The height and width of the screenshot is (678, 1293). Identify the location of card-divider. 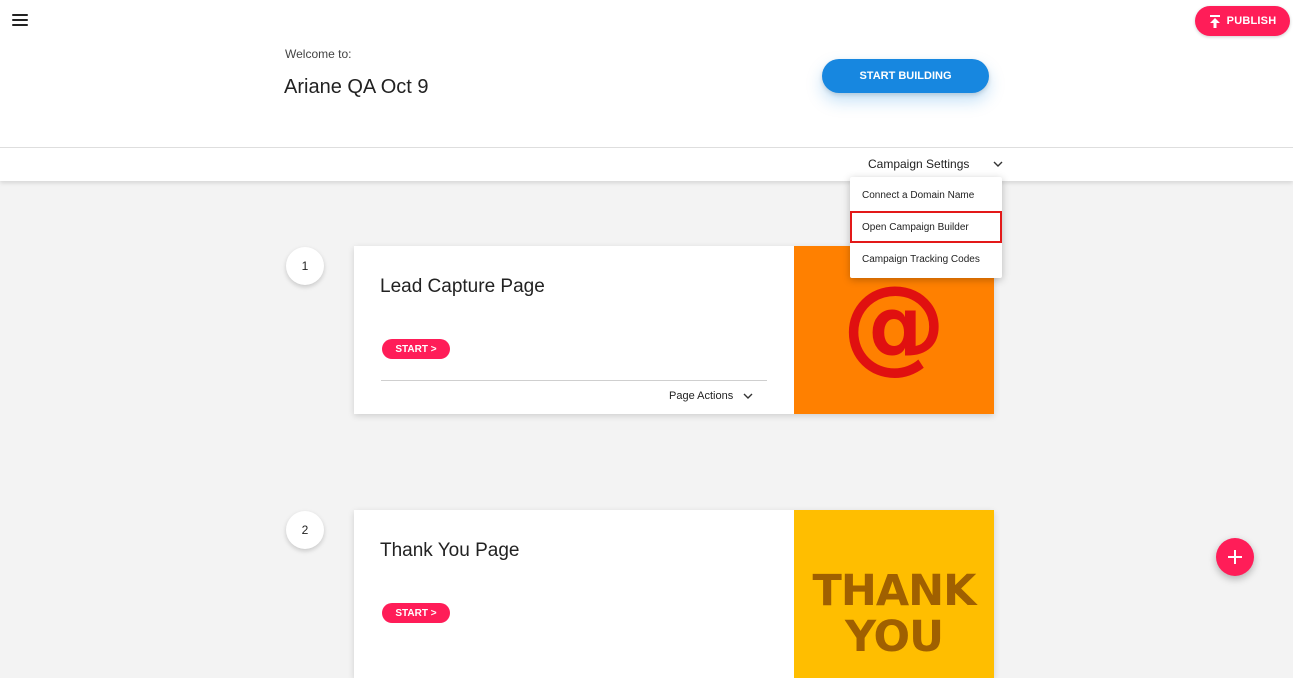
(574, 380).